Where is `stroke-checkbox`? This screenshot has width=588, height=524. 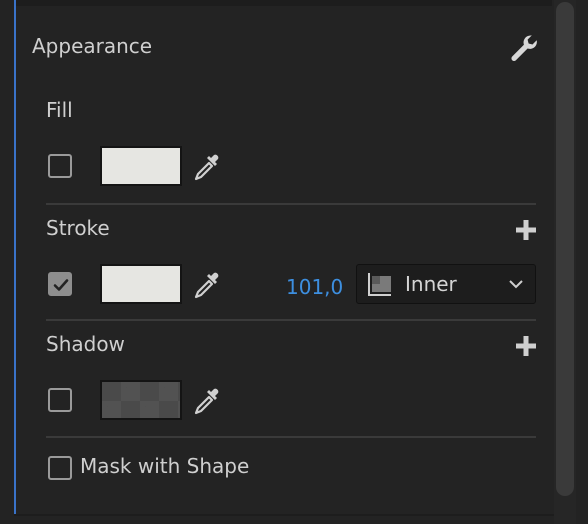
stroke-checkbox is located at coordinates (60, 284).